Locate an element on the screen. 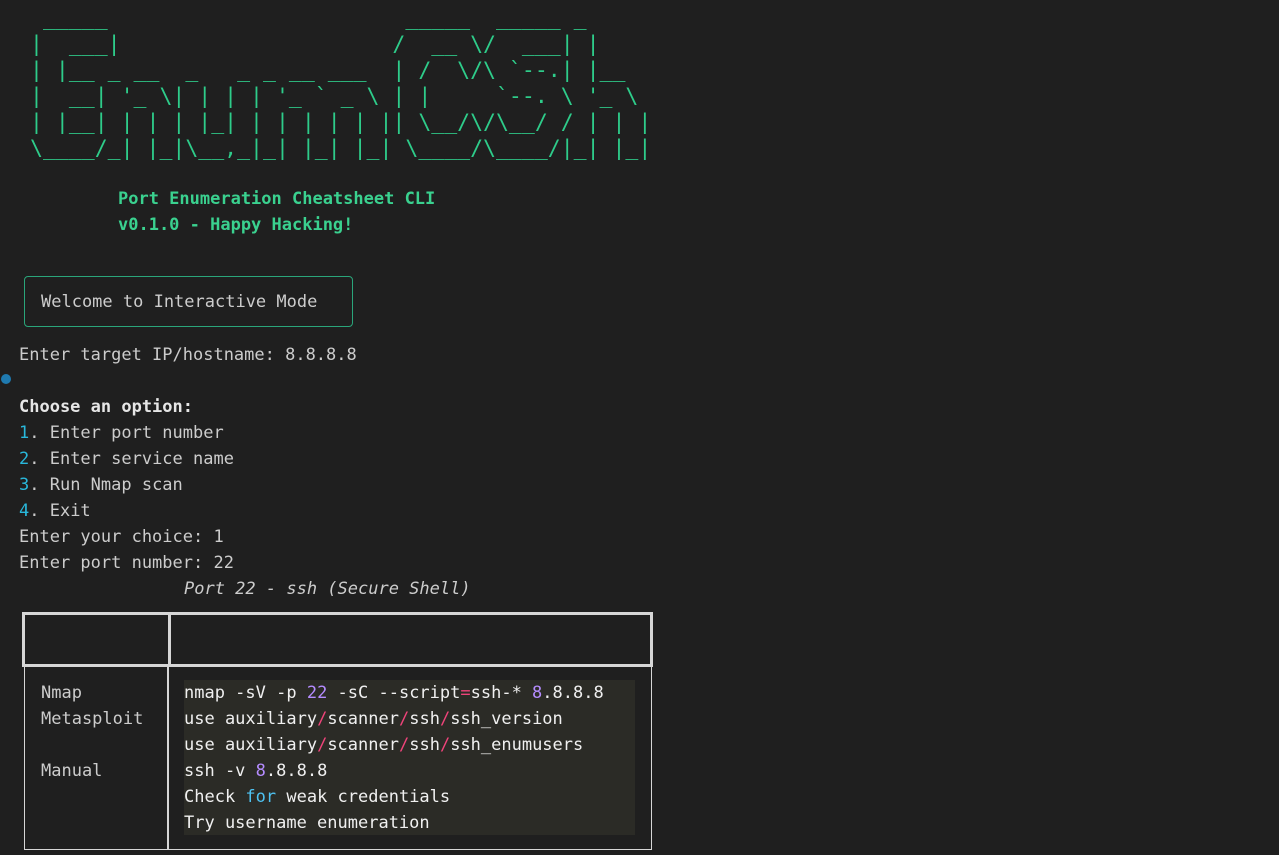 The height and width of the screenshot is (855, 1279). cmd-text: Check is located at coordinates (215, 797).